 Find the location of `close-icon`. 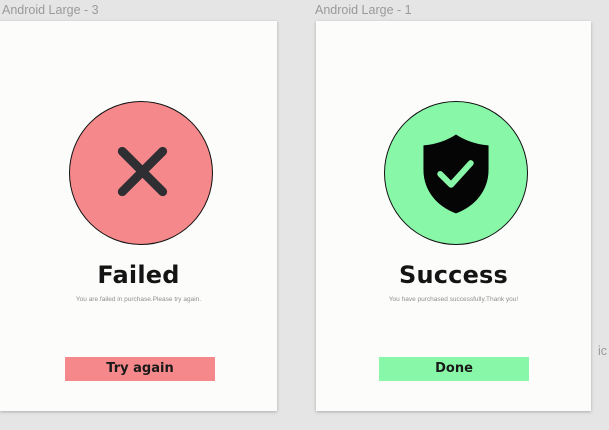

close-icon is located at coordinates (142, 171).